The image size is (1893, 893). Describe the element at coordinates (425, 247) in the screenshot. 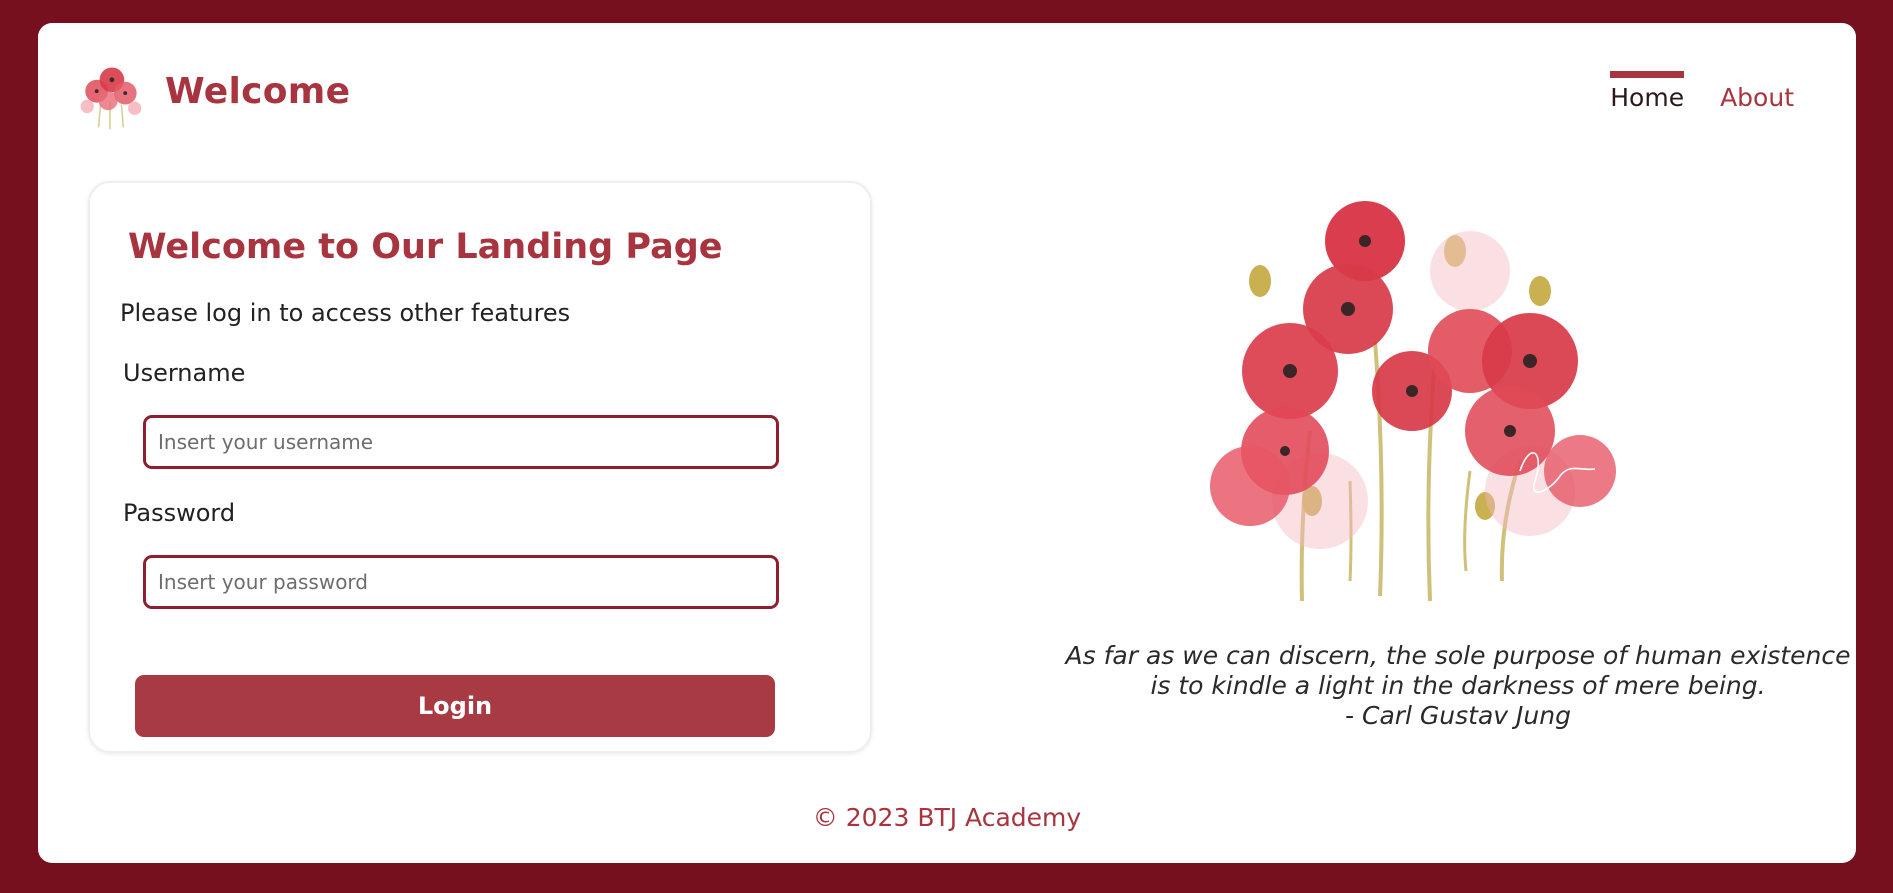

I see `login-title: Welcome to Our Landing Page` at that location.